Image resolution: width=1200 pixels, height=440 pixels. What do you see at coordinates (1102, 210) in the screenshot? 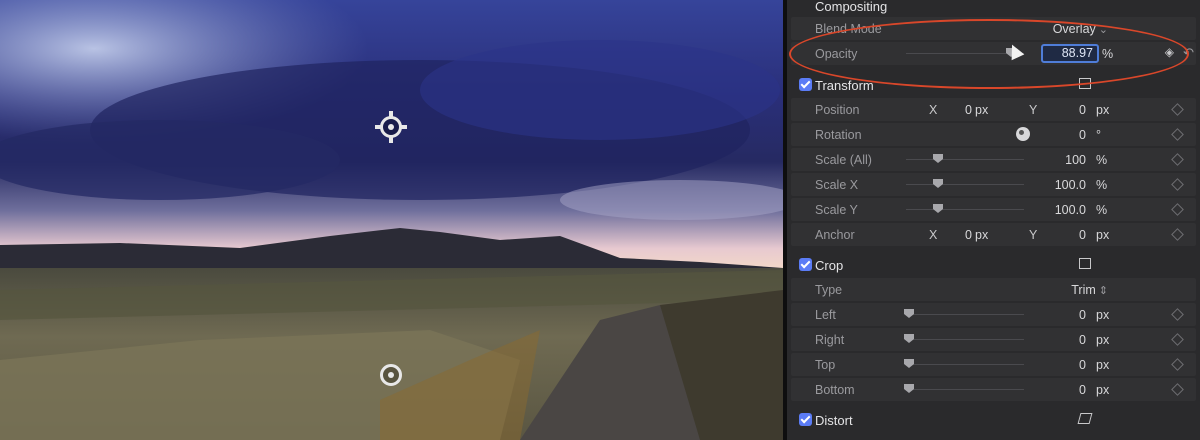
I see `scale-y-unit: %` at bounding box center [1102, 210].